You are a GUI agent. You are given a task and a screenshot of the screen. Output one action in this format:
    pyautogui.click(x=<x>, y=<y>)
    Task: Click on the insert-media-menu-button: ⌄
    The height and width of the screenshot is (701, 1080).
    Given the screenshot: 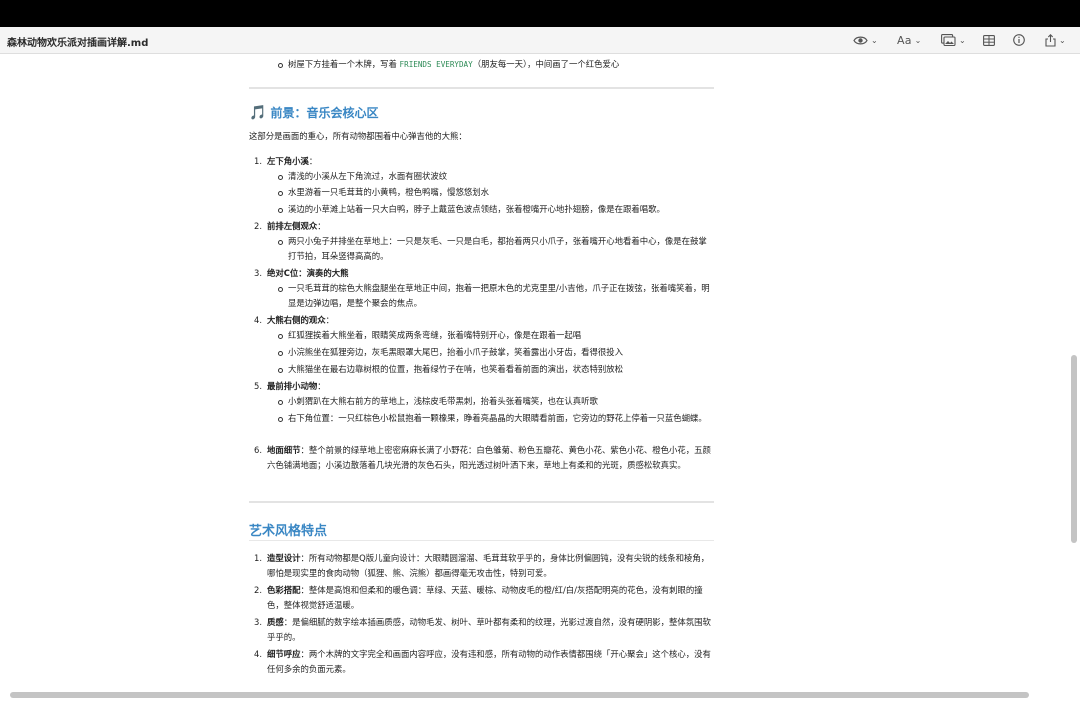 What is the action you would take?
    pyautogui.click(x=953, y=40)
    